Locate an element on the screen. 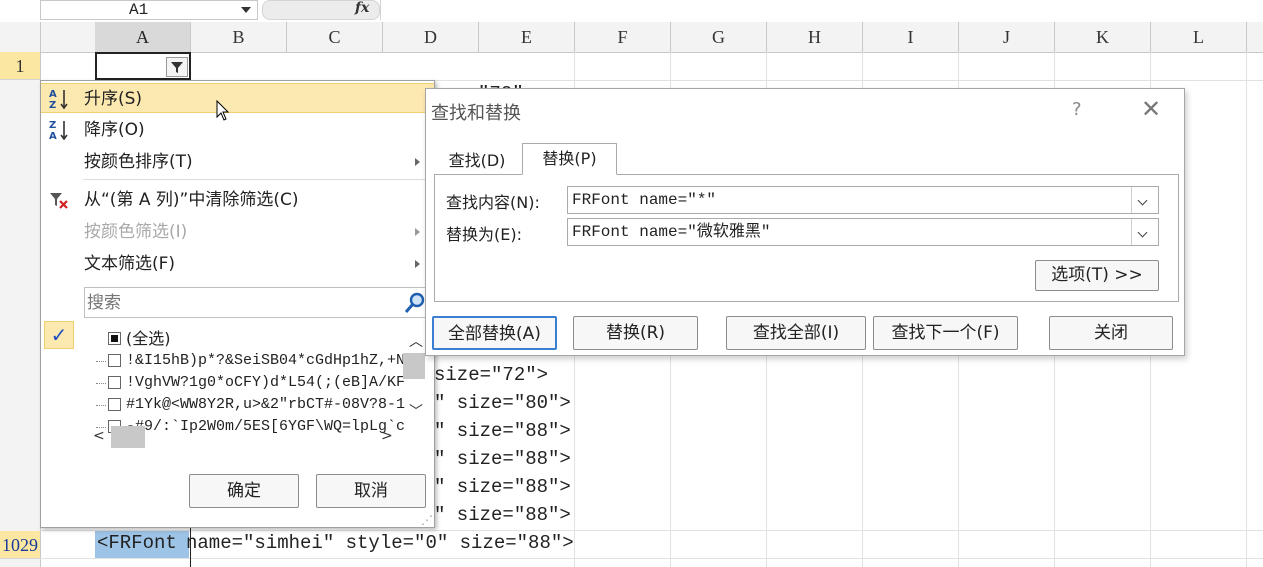 This screenshot has height=567, width=1263. column-header-a: A is located at coordinates (143, 37).